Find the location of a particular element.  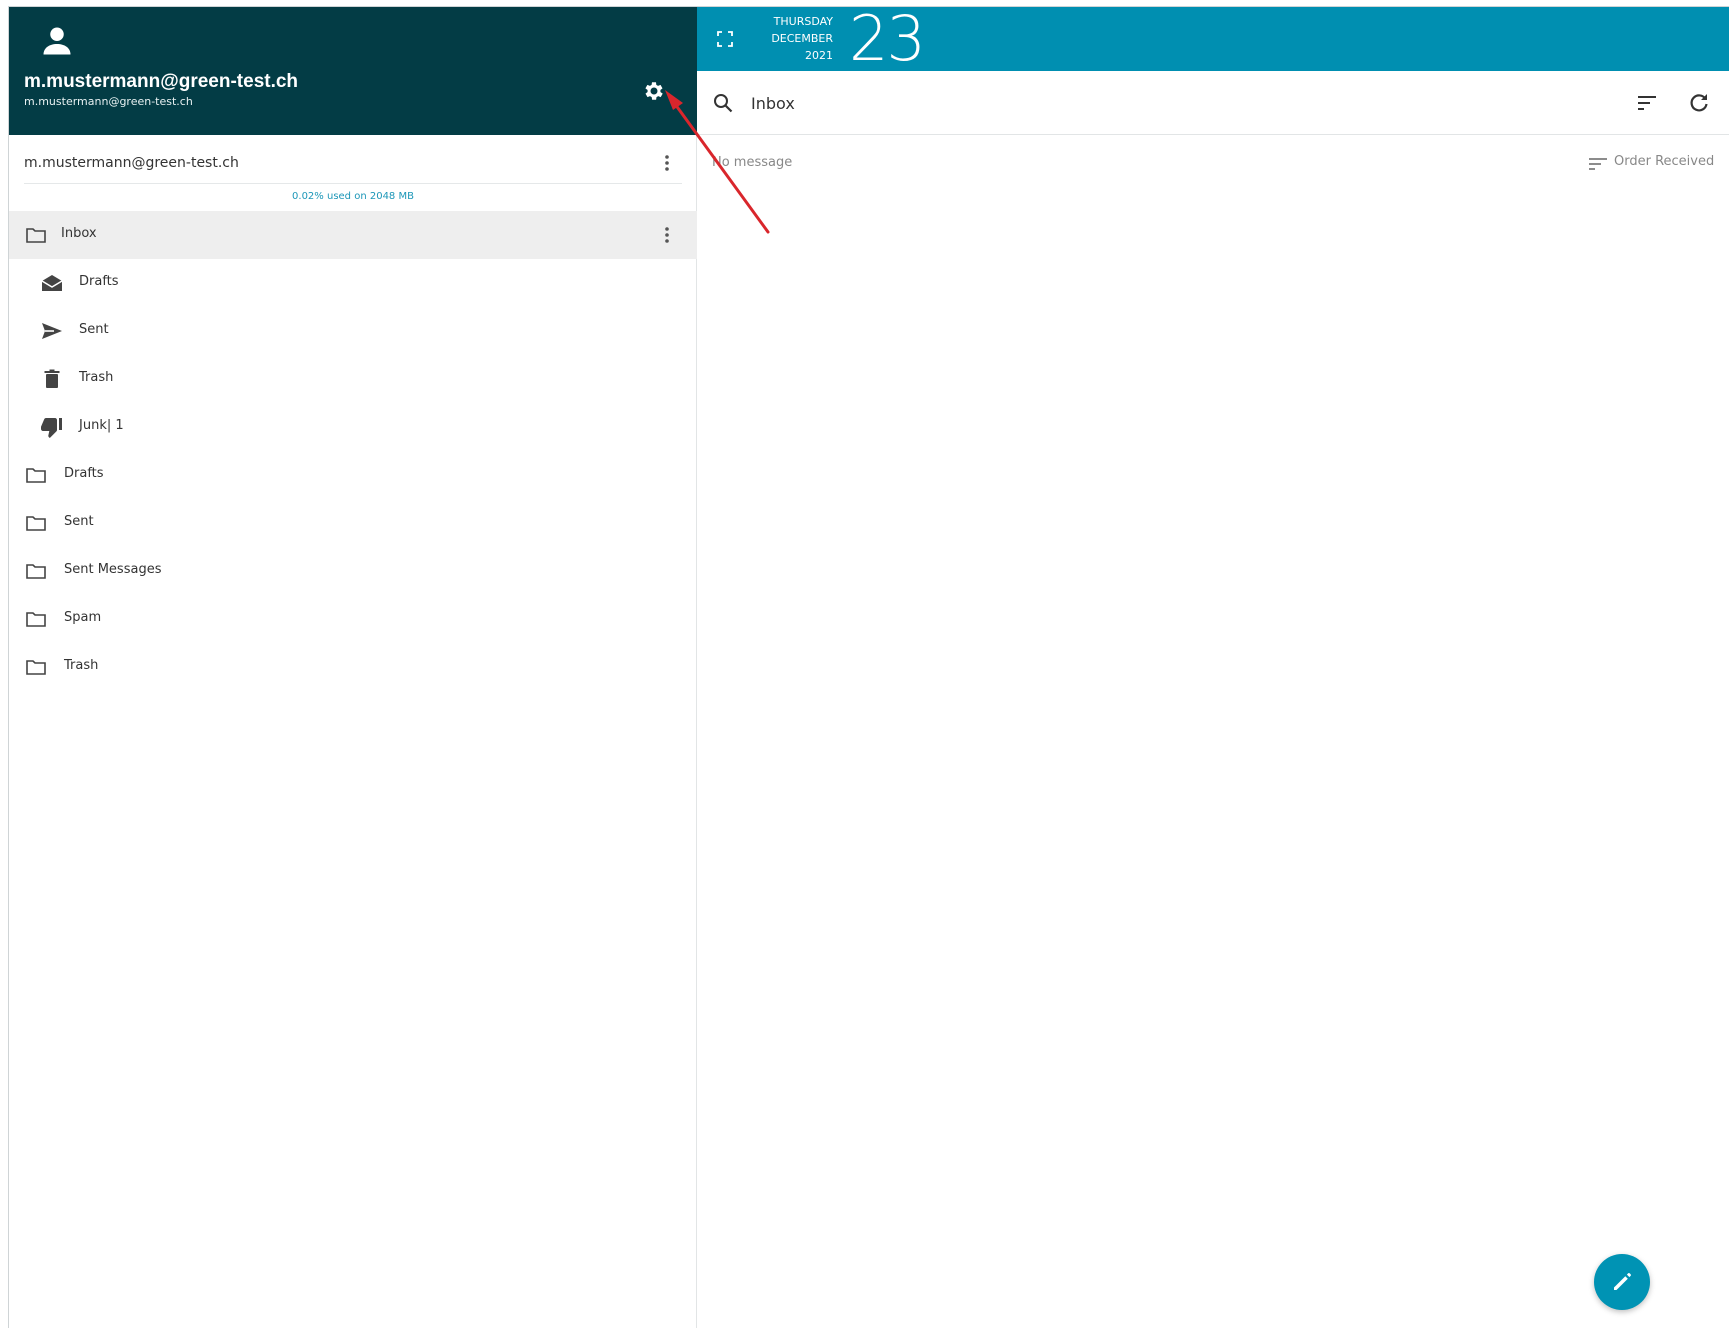

folder-label: Spam is located at coordinates (83, 617).